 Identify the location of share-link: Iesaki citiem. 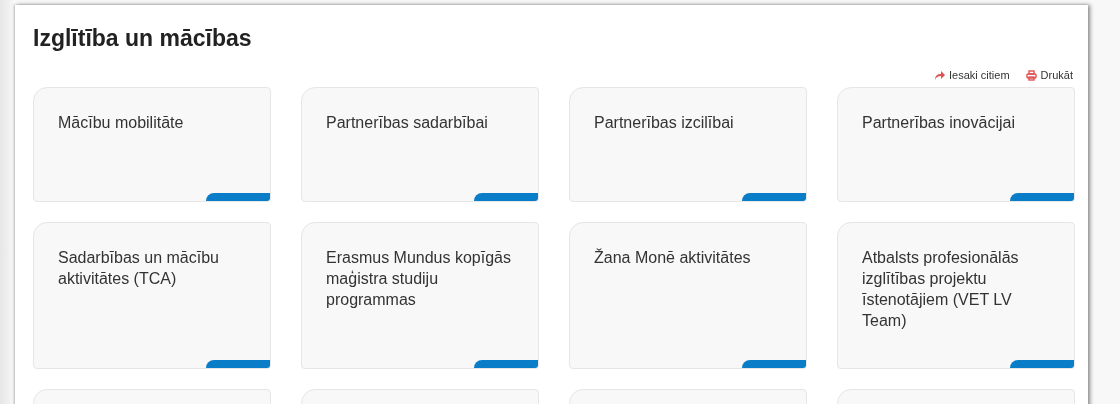
(972, 75).